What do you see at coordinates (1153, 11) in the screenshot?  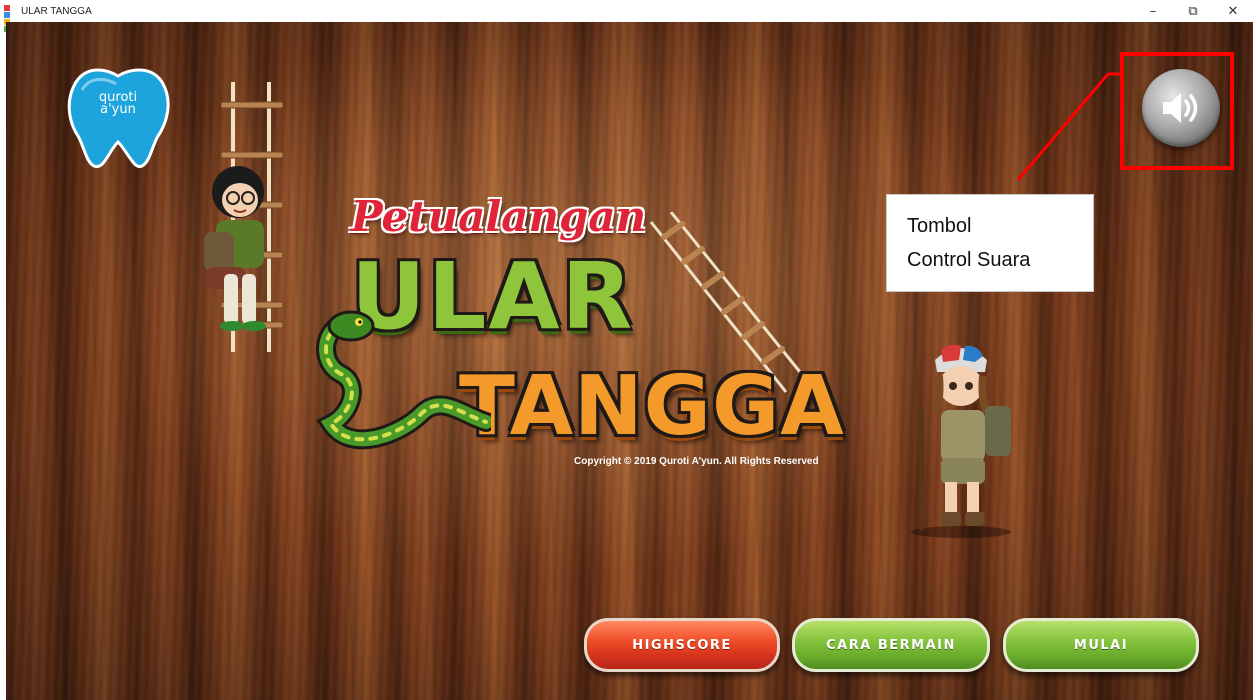 I see `minimize-button: –` at bounding box center [1153, 11].